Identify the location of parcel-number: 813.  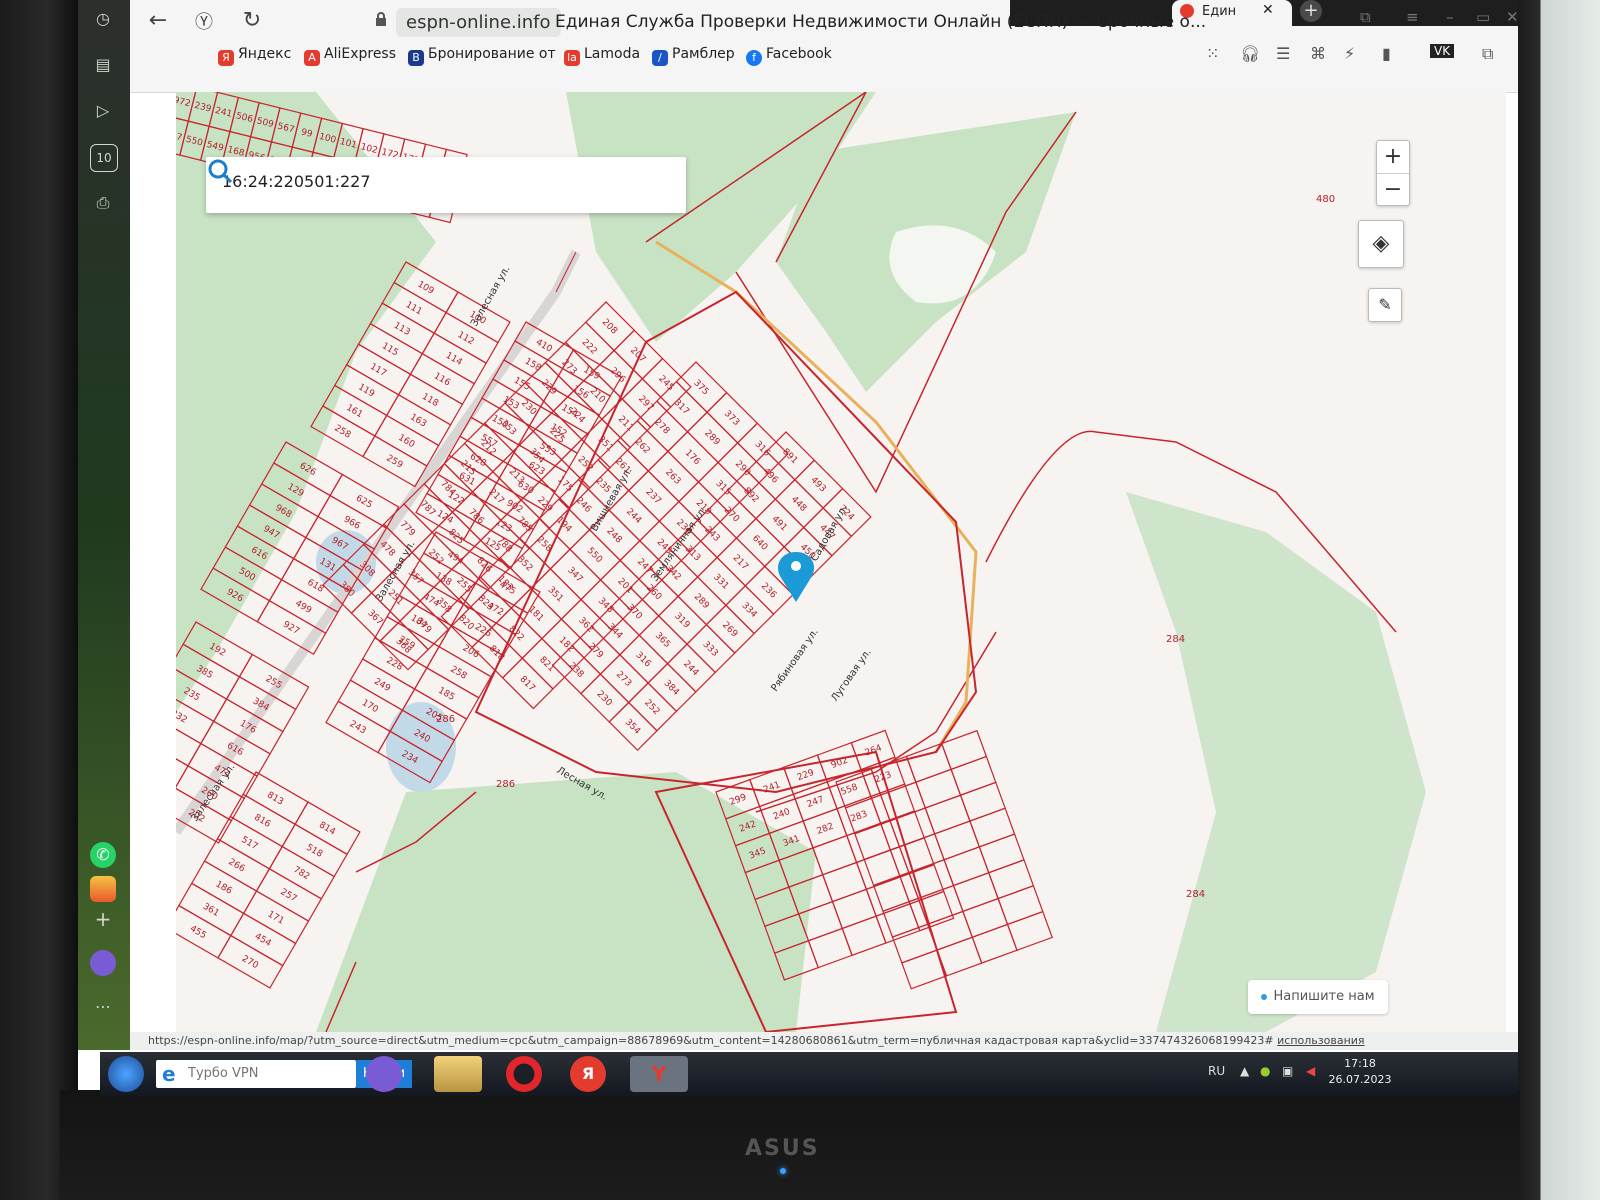
(275, 798).